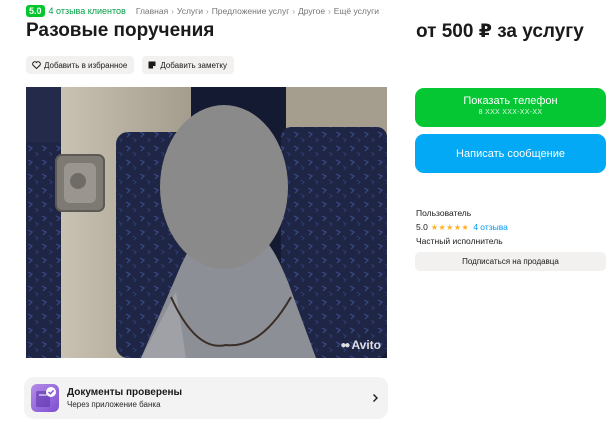  I want to click on subscribe-seller-button: Подписаться на продавца, so click(510, 261).